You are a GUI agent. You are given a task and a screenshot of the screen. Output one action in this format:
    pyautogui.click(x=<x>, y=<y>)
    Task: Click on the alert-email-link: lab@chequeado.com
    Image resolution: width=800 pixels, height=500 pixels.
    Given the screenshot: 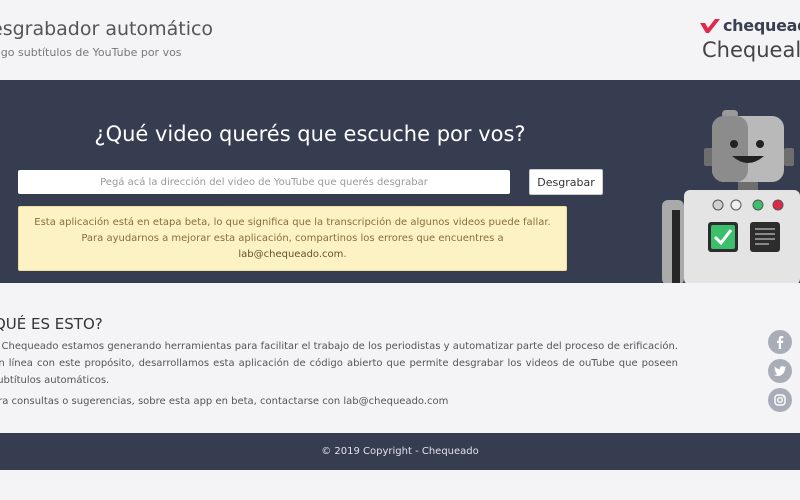 What is the action you would take?
    pyautogui.click(x=290, y=254)
    